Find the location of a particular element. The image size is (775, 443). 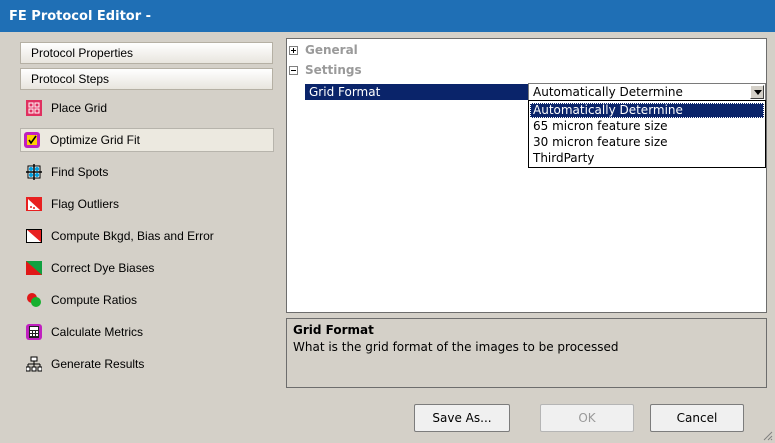

step-place-grid: Place Grid is located at coordinates (148, 108).